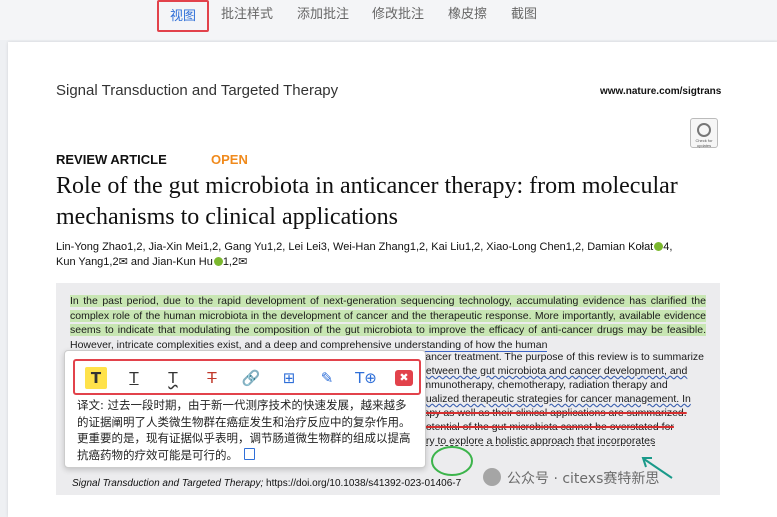 The width and height of the screenshot is (777, 517). What do you see at coordinates (327, 378) in the screenshot?
I see `edit-icon: ✎` at bounding box center [327, 378].